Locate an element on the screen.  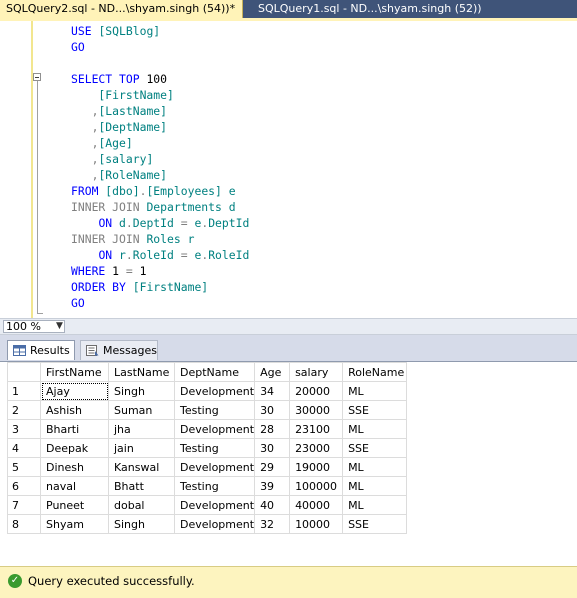
tab-sqlquery2: SQLQuery2.sql - ND...\shyam.singh (54))* is located at coordinates (121, 9).